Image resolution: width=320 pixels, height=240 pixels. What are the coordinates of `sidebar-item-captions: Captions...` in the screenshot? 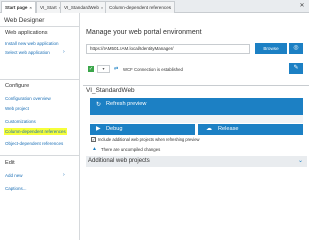 It's located at (16, 188).